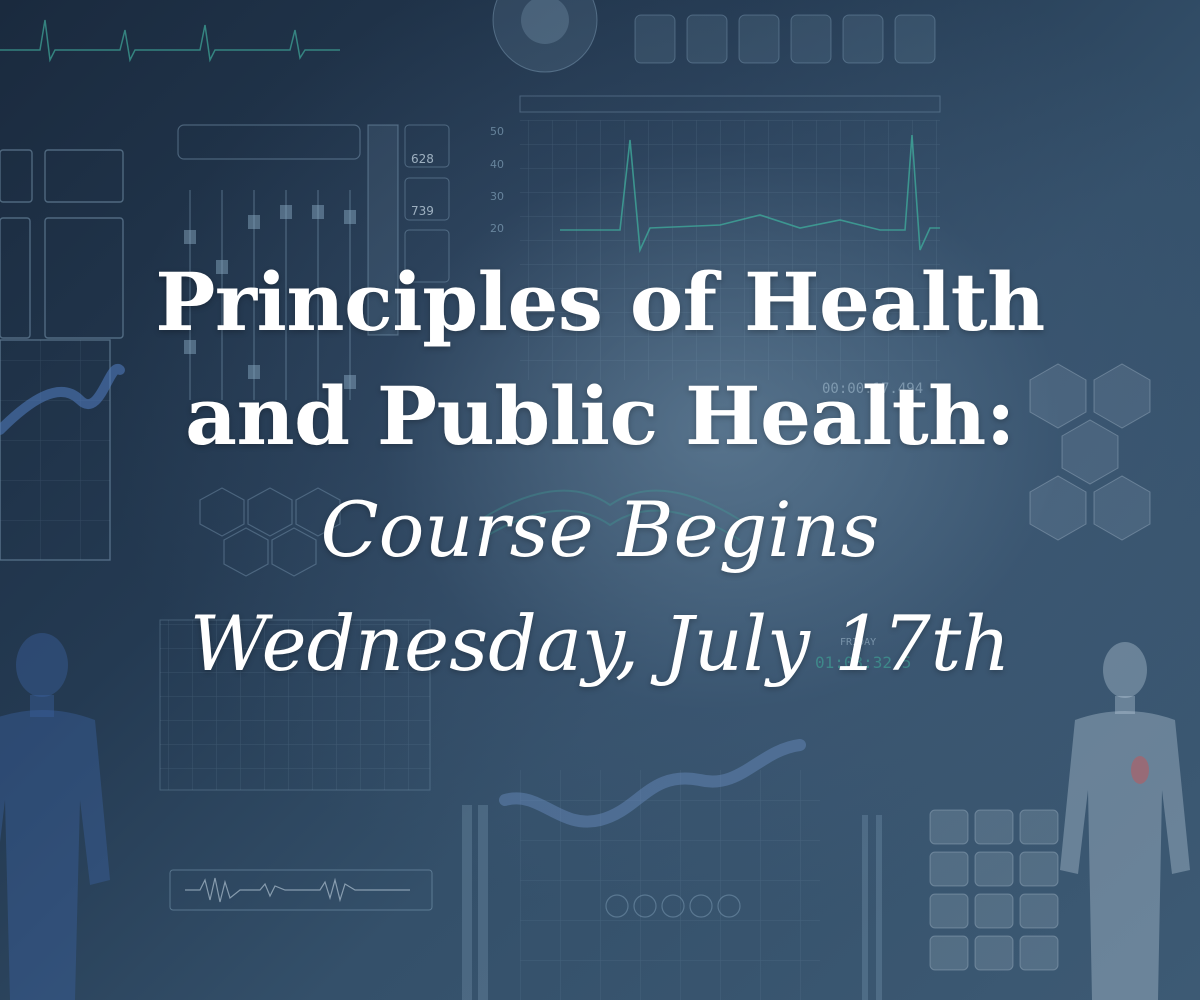  Describe the element at coordinates (600, 529) in the screenshot. I see `headline-line-3: Course Begins` at that location.